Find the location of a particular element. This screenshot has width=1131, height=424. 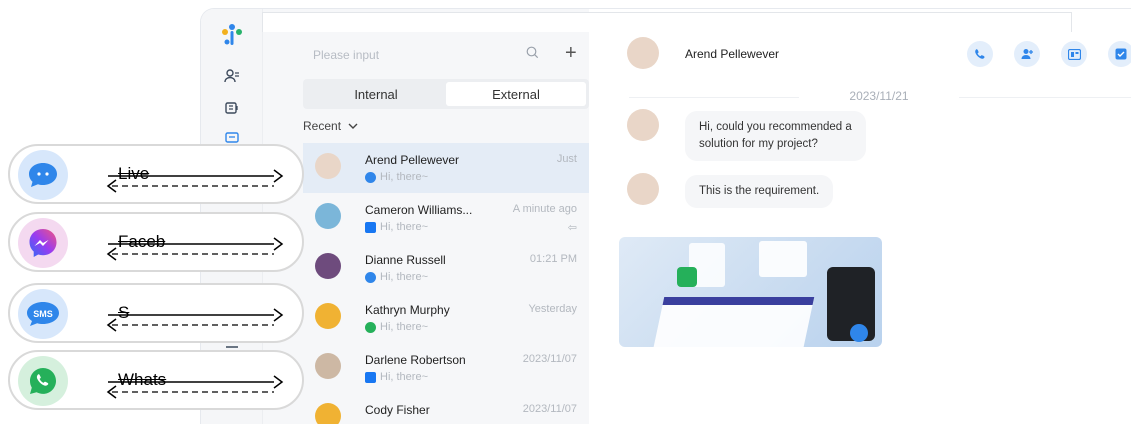

channel-badge-sms: SMS S is located at coordinates (156, 313).